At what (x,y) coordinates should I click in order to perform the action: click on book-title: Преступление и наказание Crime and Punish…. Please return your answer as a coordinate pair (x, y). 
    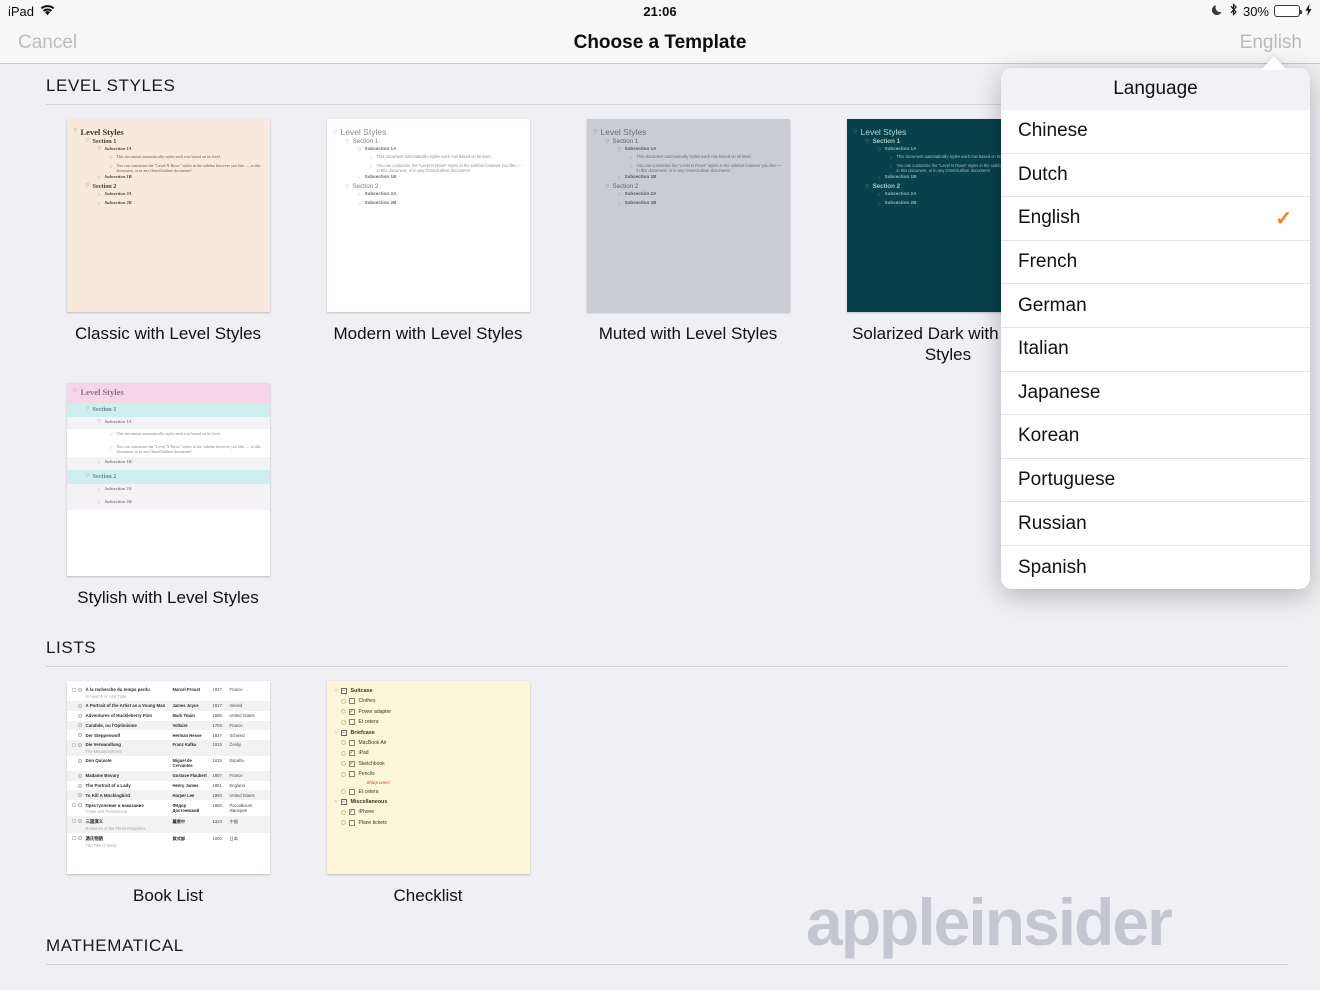
    Looking at the image, I should click on (129, 808).